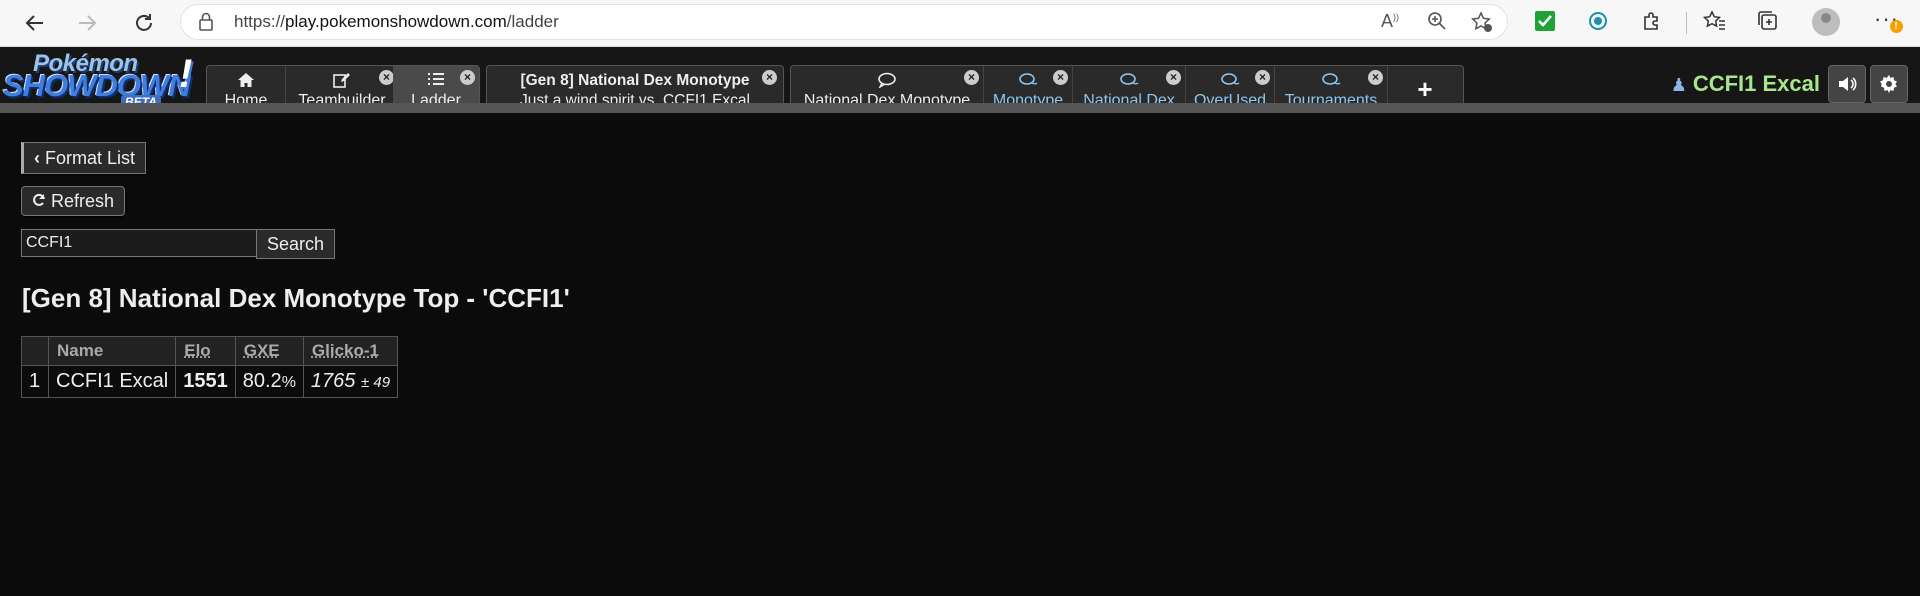 The width and height of the screenshot is (1920, 596). What do you see at coordinates (260, 21) in the screenshot?
I see `url-scheme: https://` at bounding box center [260, 21].